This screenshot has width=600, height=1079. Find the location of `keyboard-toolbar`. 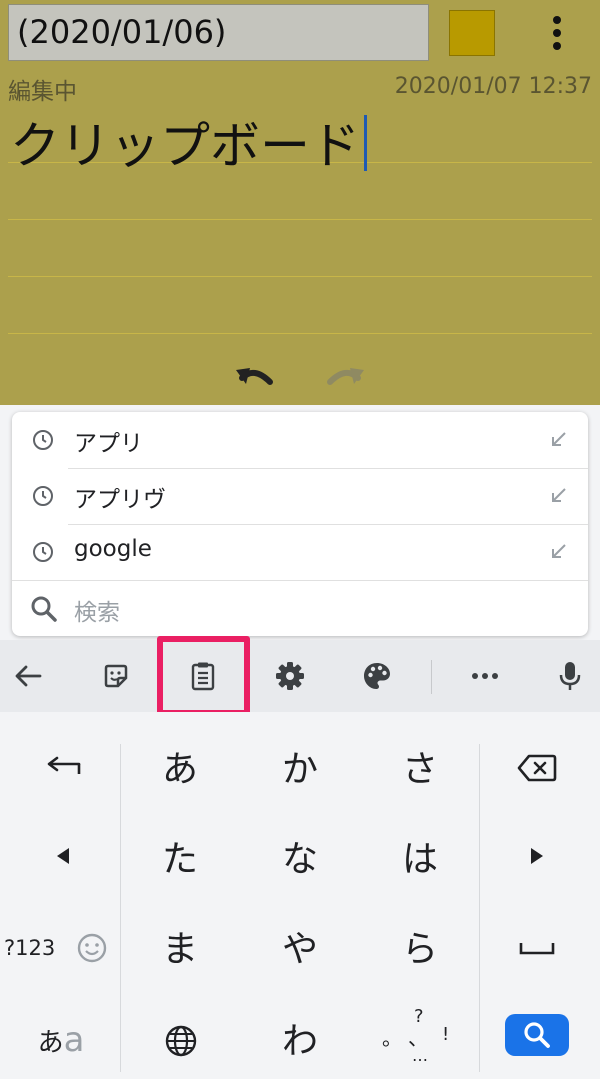

keyboard-toolbar is located at coordinates (300, 676).